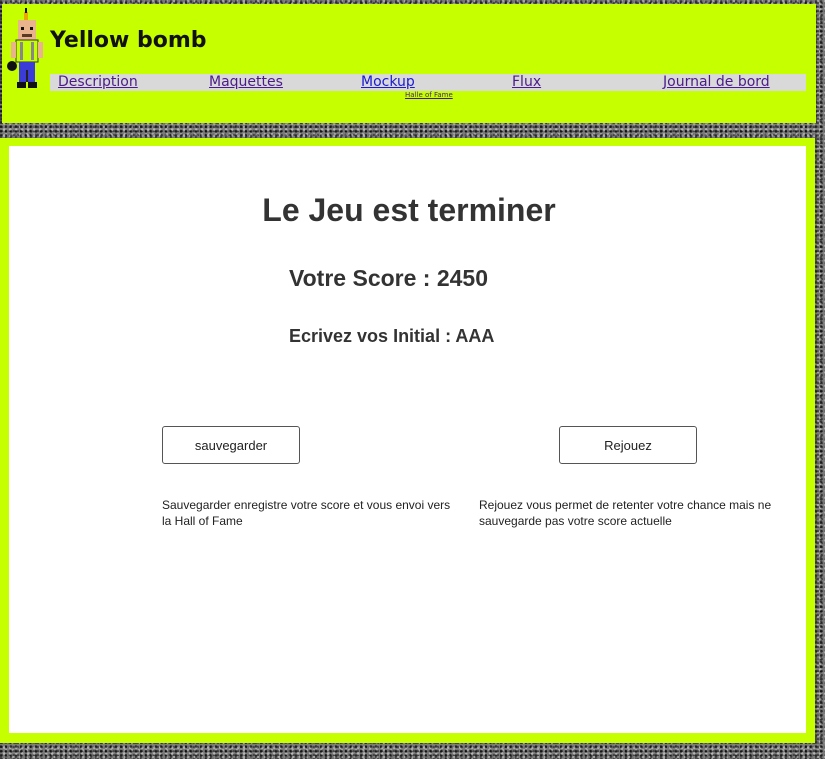  Describe the element at coordinates (25, 48) in the screenshot. I see `bomber-character-icon` at that location.